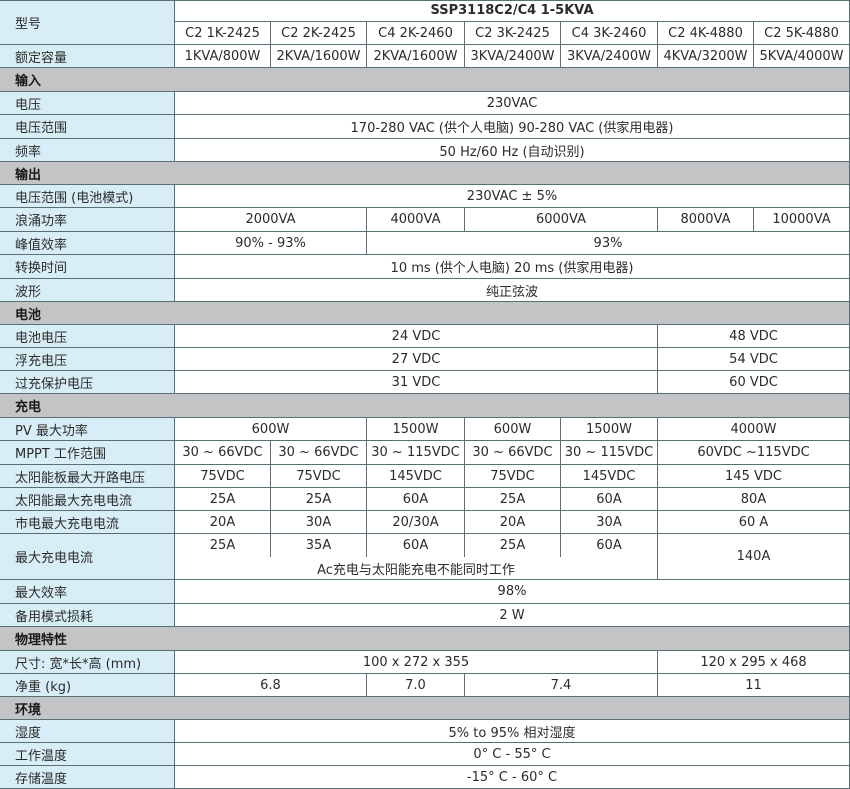 This screenshot has height=789, width=850. Describe the element at coordinates (87, 453) in the screenshot. I see `mppt-label: MPPT 工作范围` at that location.